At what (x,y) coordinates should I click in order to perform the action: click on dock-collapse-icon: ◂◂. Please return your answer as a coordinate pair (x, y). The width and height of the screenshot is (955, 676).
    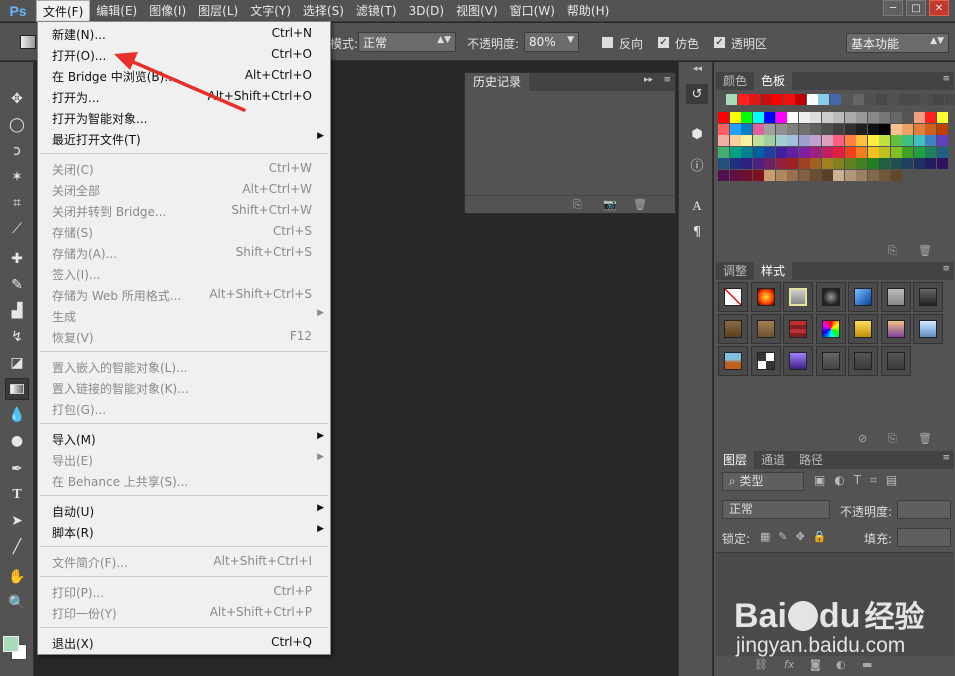
    Looking at the image, I should click on (697, 69).